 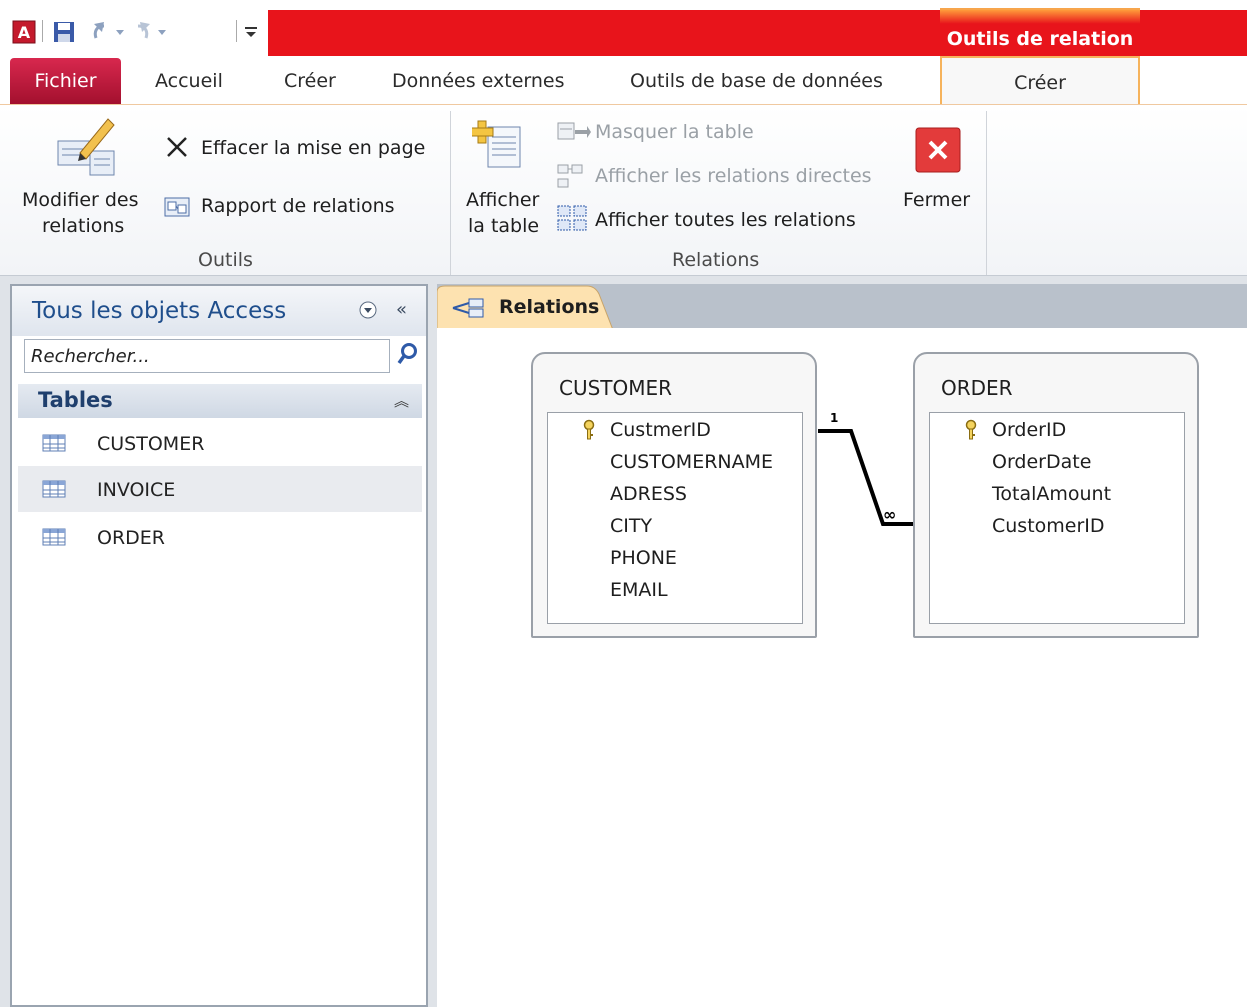 I want to click on field-item: CITY, so click(x=631, y=526).